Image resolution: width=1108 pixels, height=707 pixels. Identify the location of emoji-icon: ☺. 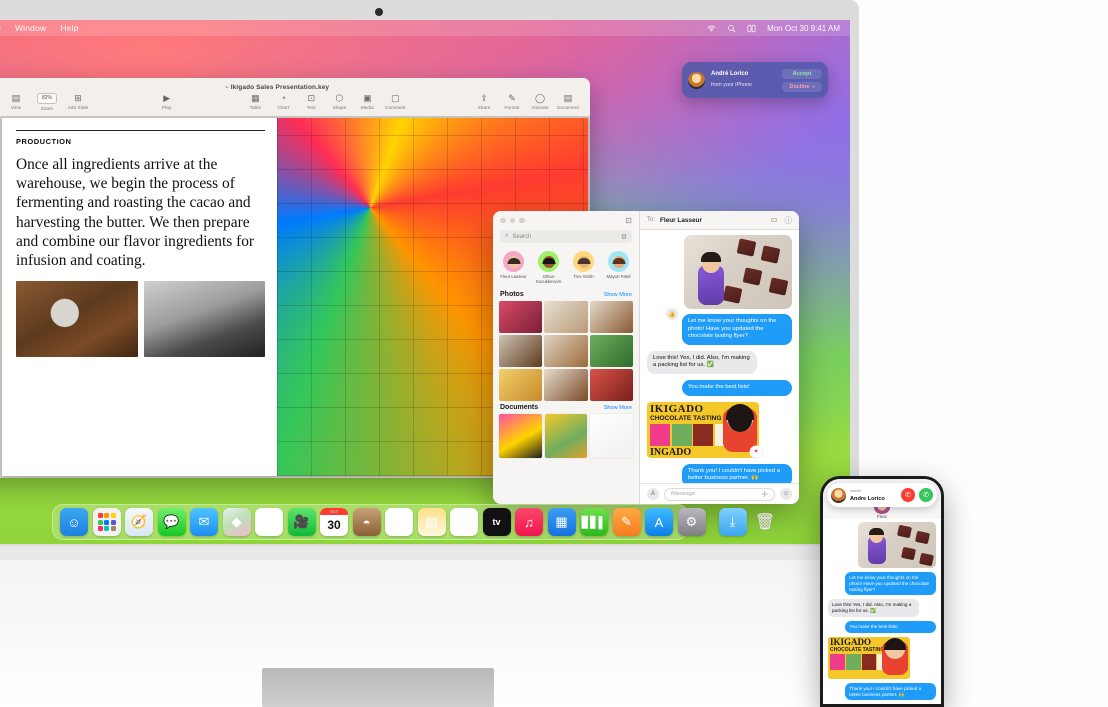
(786, 494).